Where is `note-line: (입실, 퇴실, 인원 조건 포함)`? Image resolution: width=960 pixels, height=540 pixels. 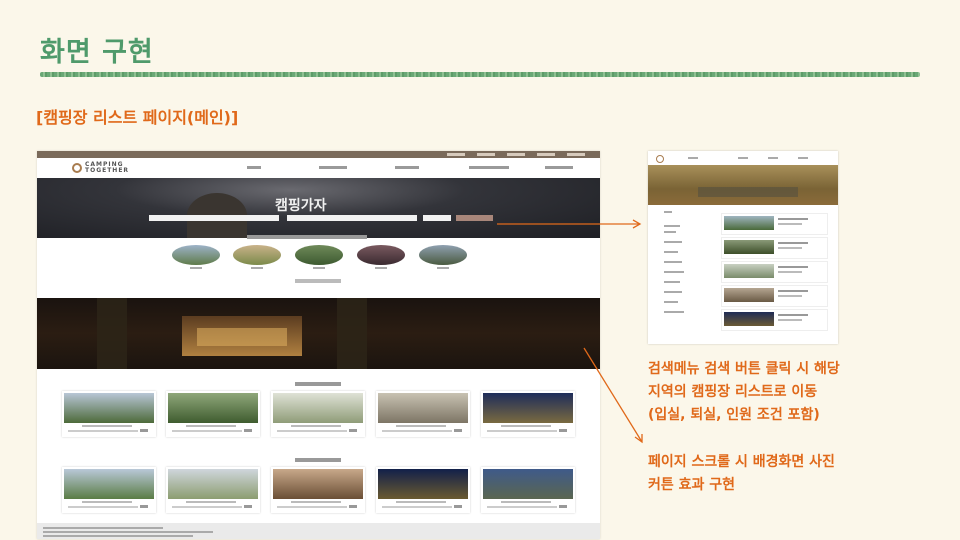
note-line: (입실, 퇴실, 인원 조건 포함) is located at coordinates (734, 415).